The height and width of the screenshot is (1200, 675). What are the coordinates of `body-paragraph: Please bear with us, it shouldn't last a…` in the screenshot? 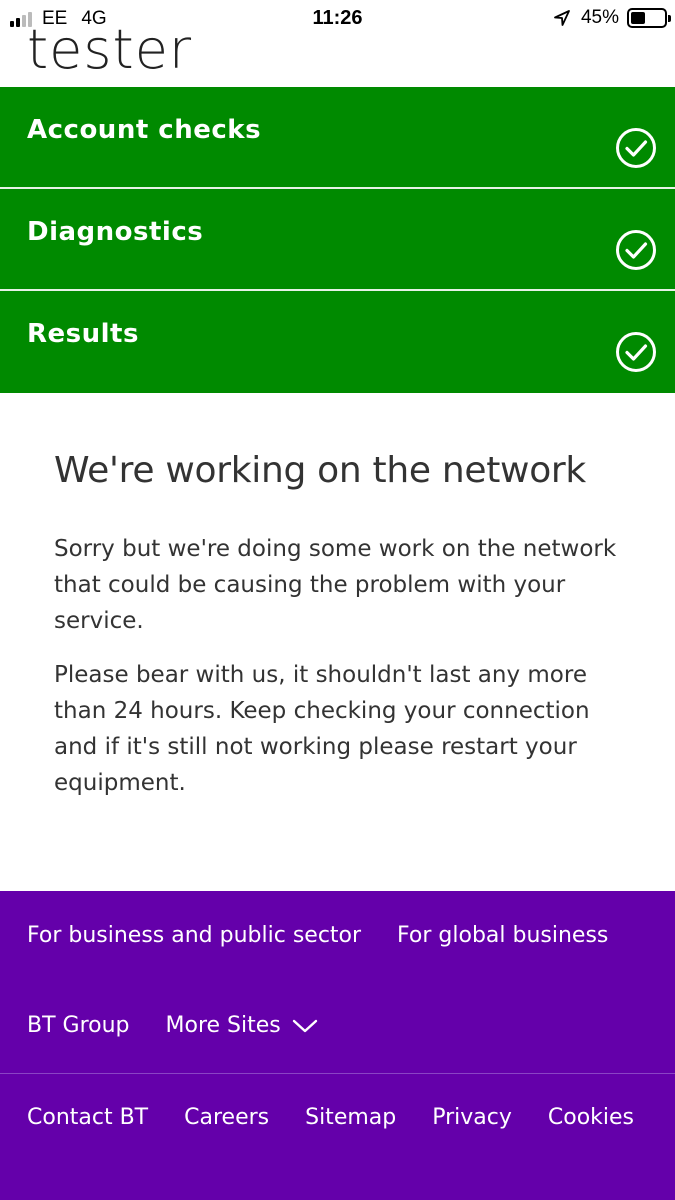 It's located at (322, 729).